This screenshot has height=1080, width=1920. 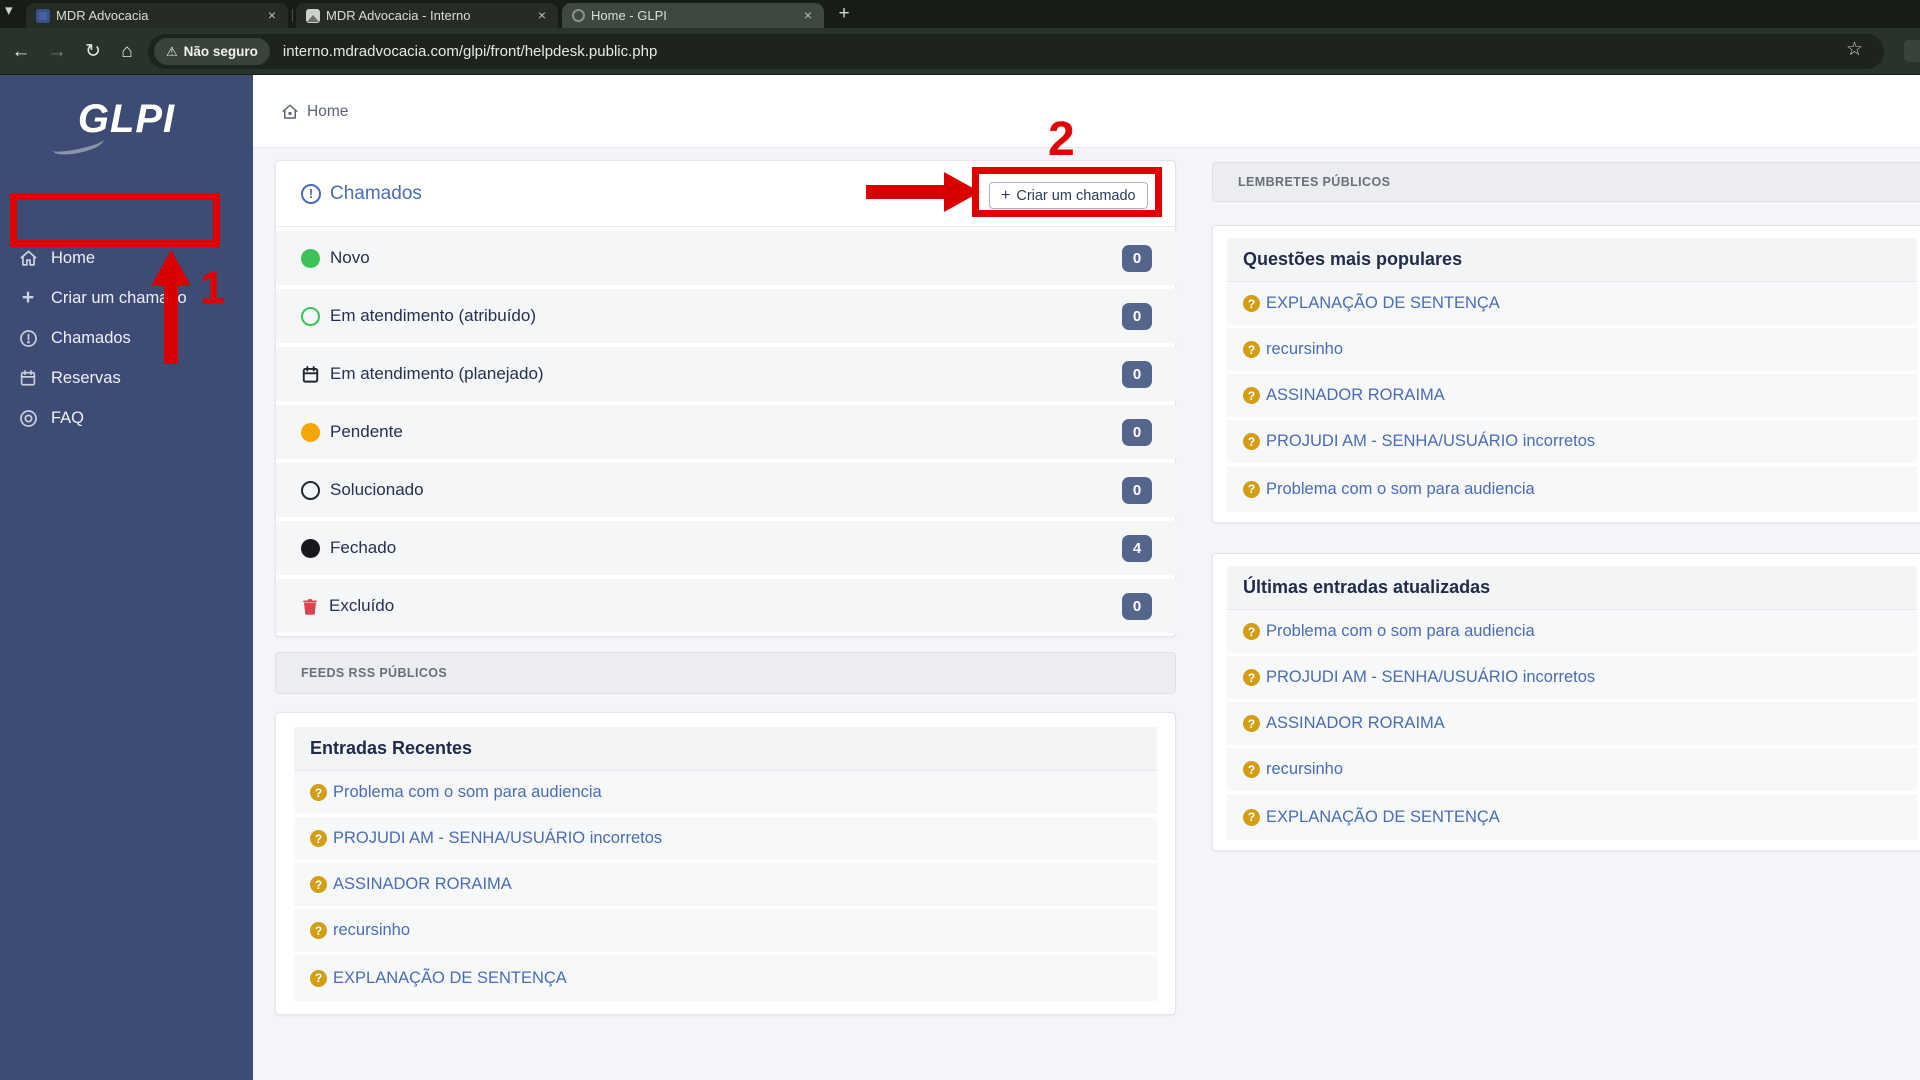 What do you see at coordinates (726, 548) in the screenshot?
I see `status-row-closed: Fechado 4` at bounding box center [726, 548].